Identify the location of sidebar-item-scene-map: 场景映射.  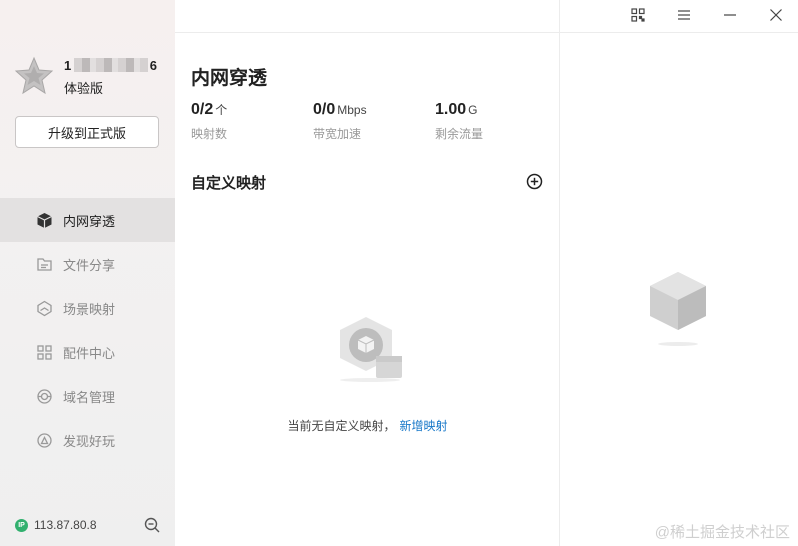
(87, 308).